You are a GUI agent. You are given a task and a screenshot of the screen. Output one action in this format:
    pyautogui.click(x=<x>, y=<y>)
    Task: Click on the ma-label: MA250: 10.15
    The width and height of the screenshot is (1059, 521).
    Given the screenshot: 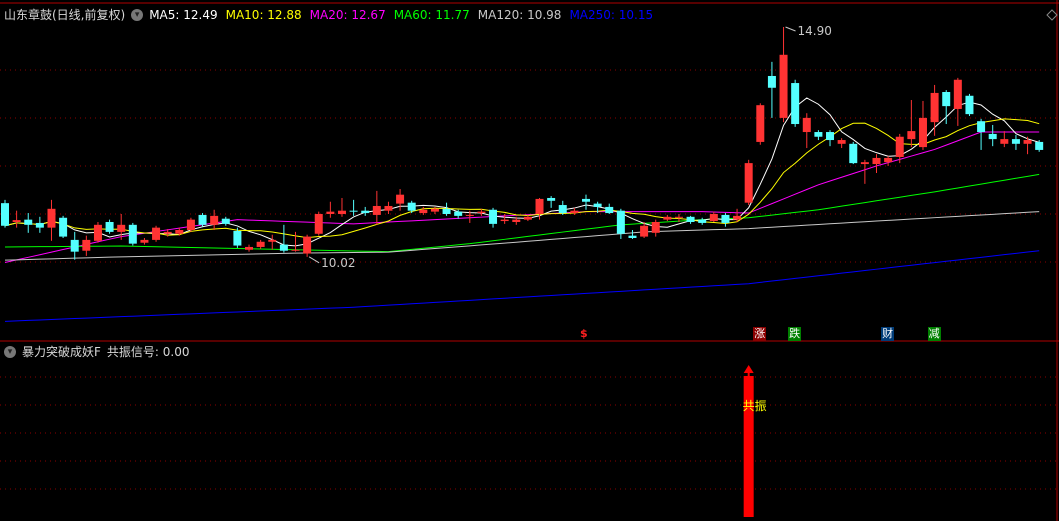 What is the action you would take?
    pyautogui.click(x=611, y=14)
    